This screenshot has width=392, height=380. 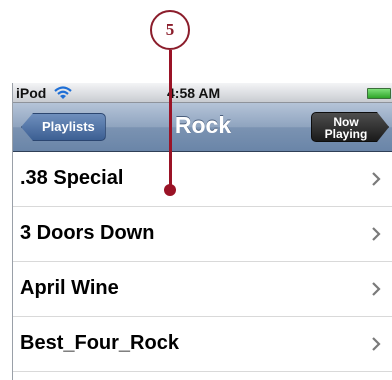 What do you see at coordinates (63, 92) in the screenshot?
I see `wifi-icon` at bounding box center [63, 92].